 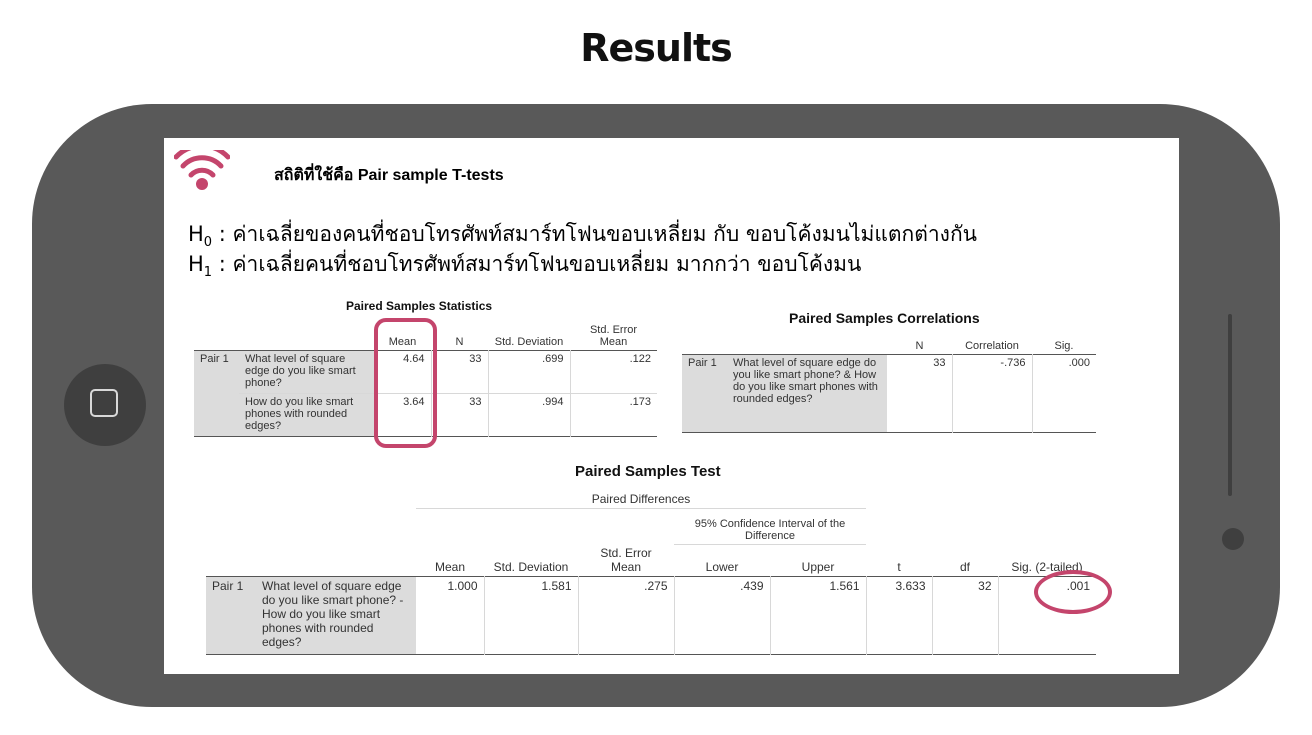 I want to click on cell-sd: .699, so click(x=528, y=371).